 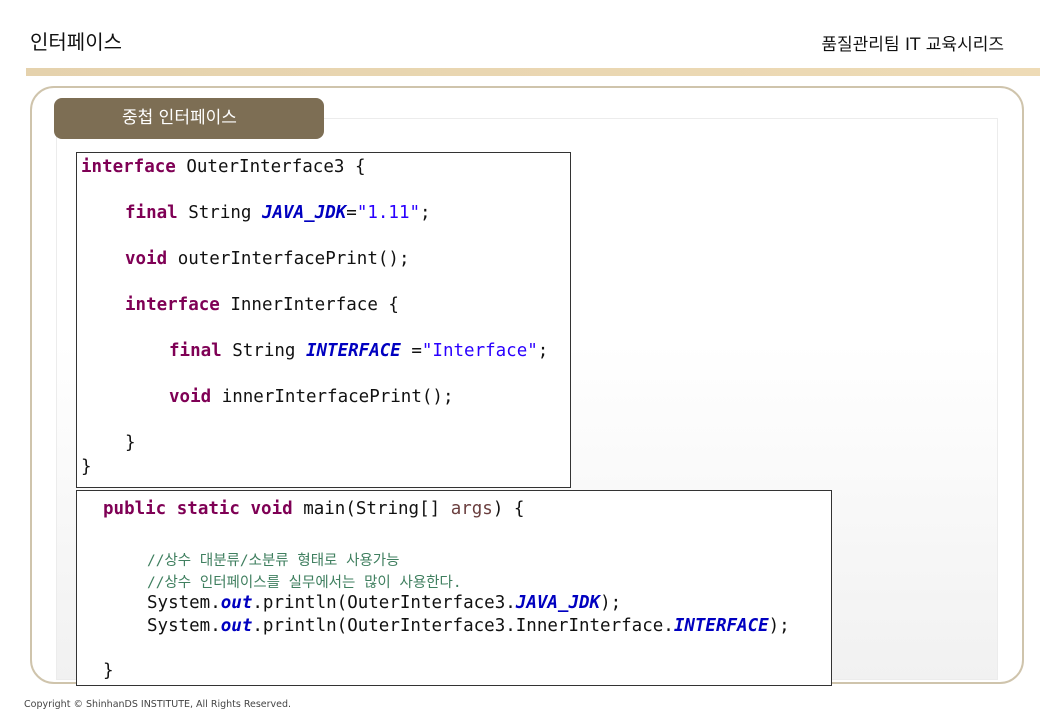 What do you see at coordinates (223, 167) in the screenshot?
I see `code-line: interface OuterInterface3 {` at bounding box center [223, 167].